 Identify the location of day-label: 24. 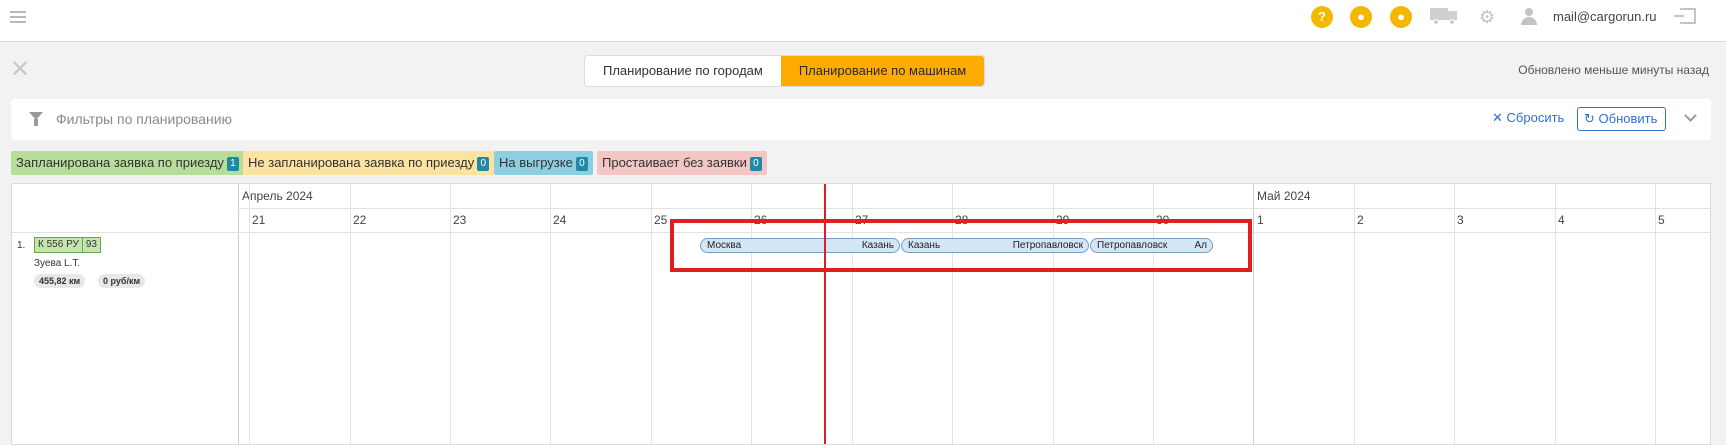
(560, 220).